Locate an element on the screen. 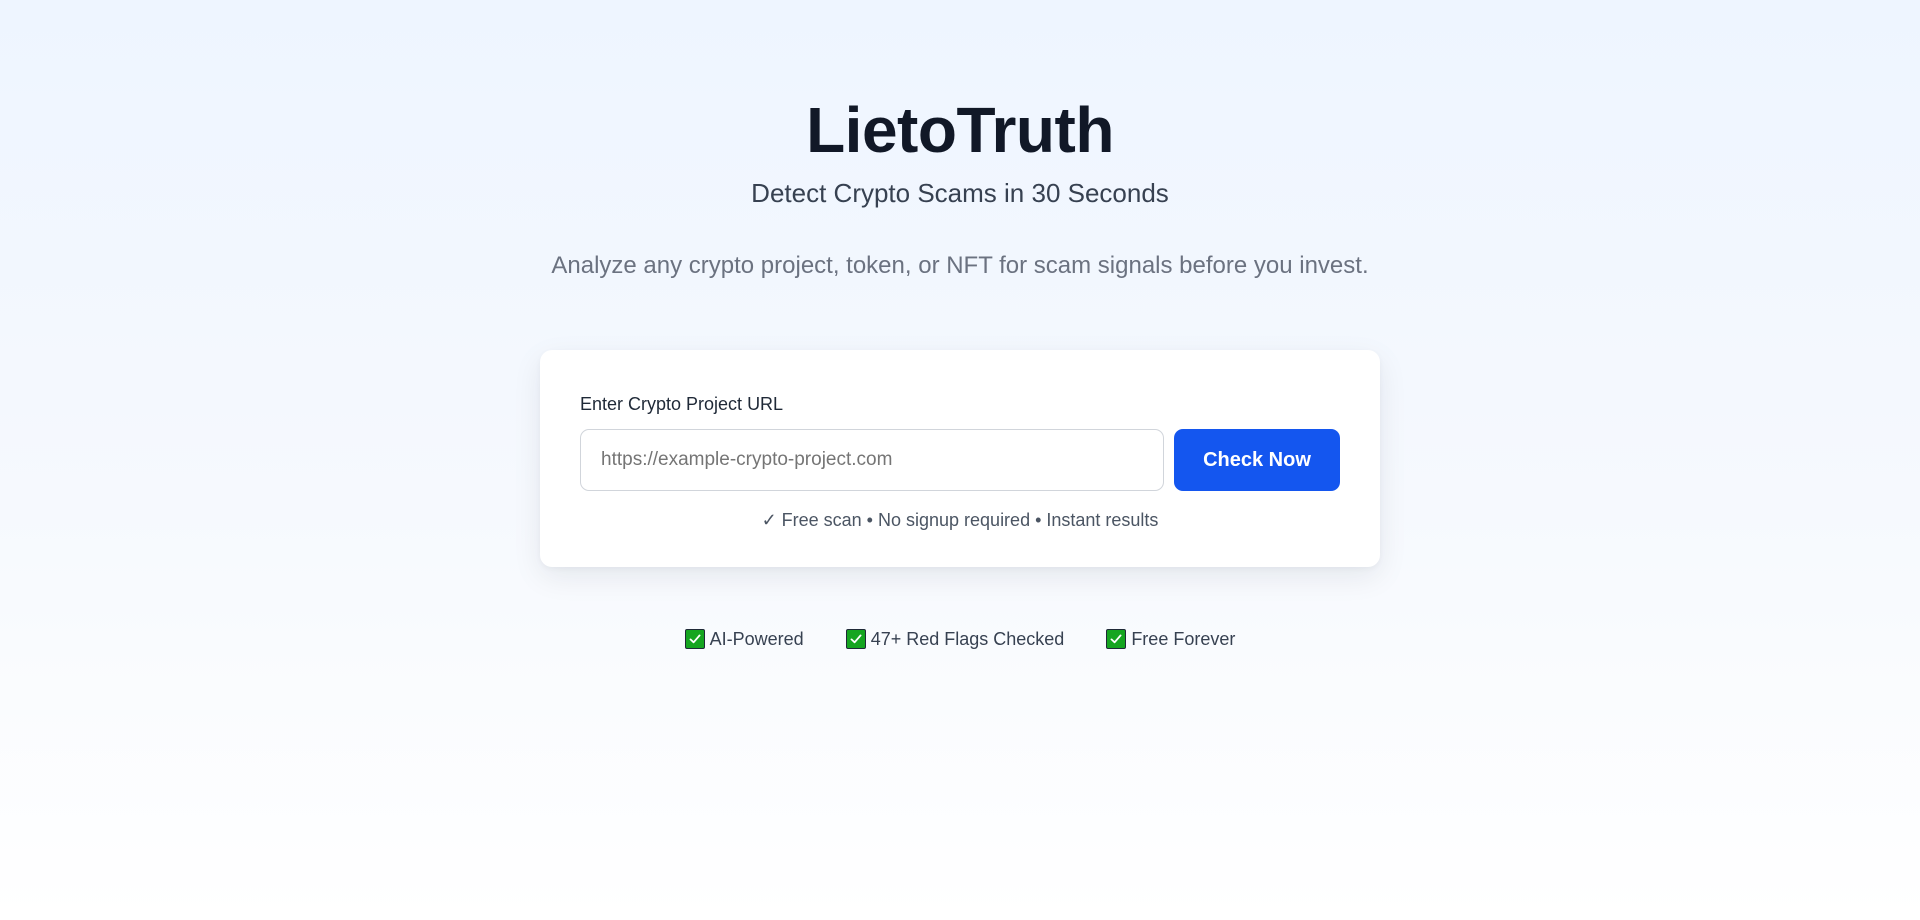 The width and height of the screenshot is (1920, 920). feature-label: 47+ Red Flags Checked is located at coordinates (967, 639).